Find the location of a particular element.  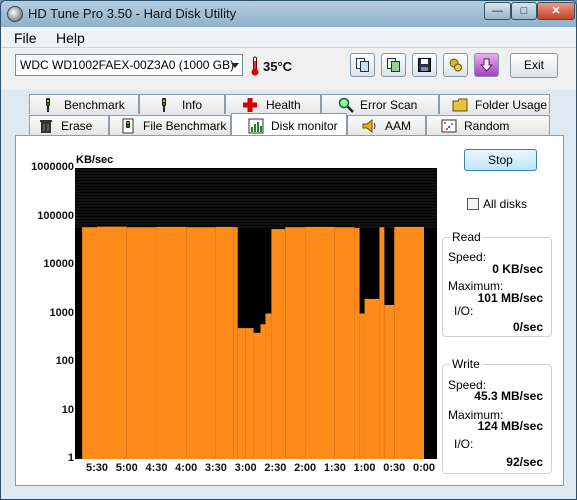

maximize-button: □ is located at coordinates (524, 11).